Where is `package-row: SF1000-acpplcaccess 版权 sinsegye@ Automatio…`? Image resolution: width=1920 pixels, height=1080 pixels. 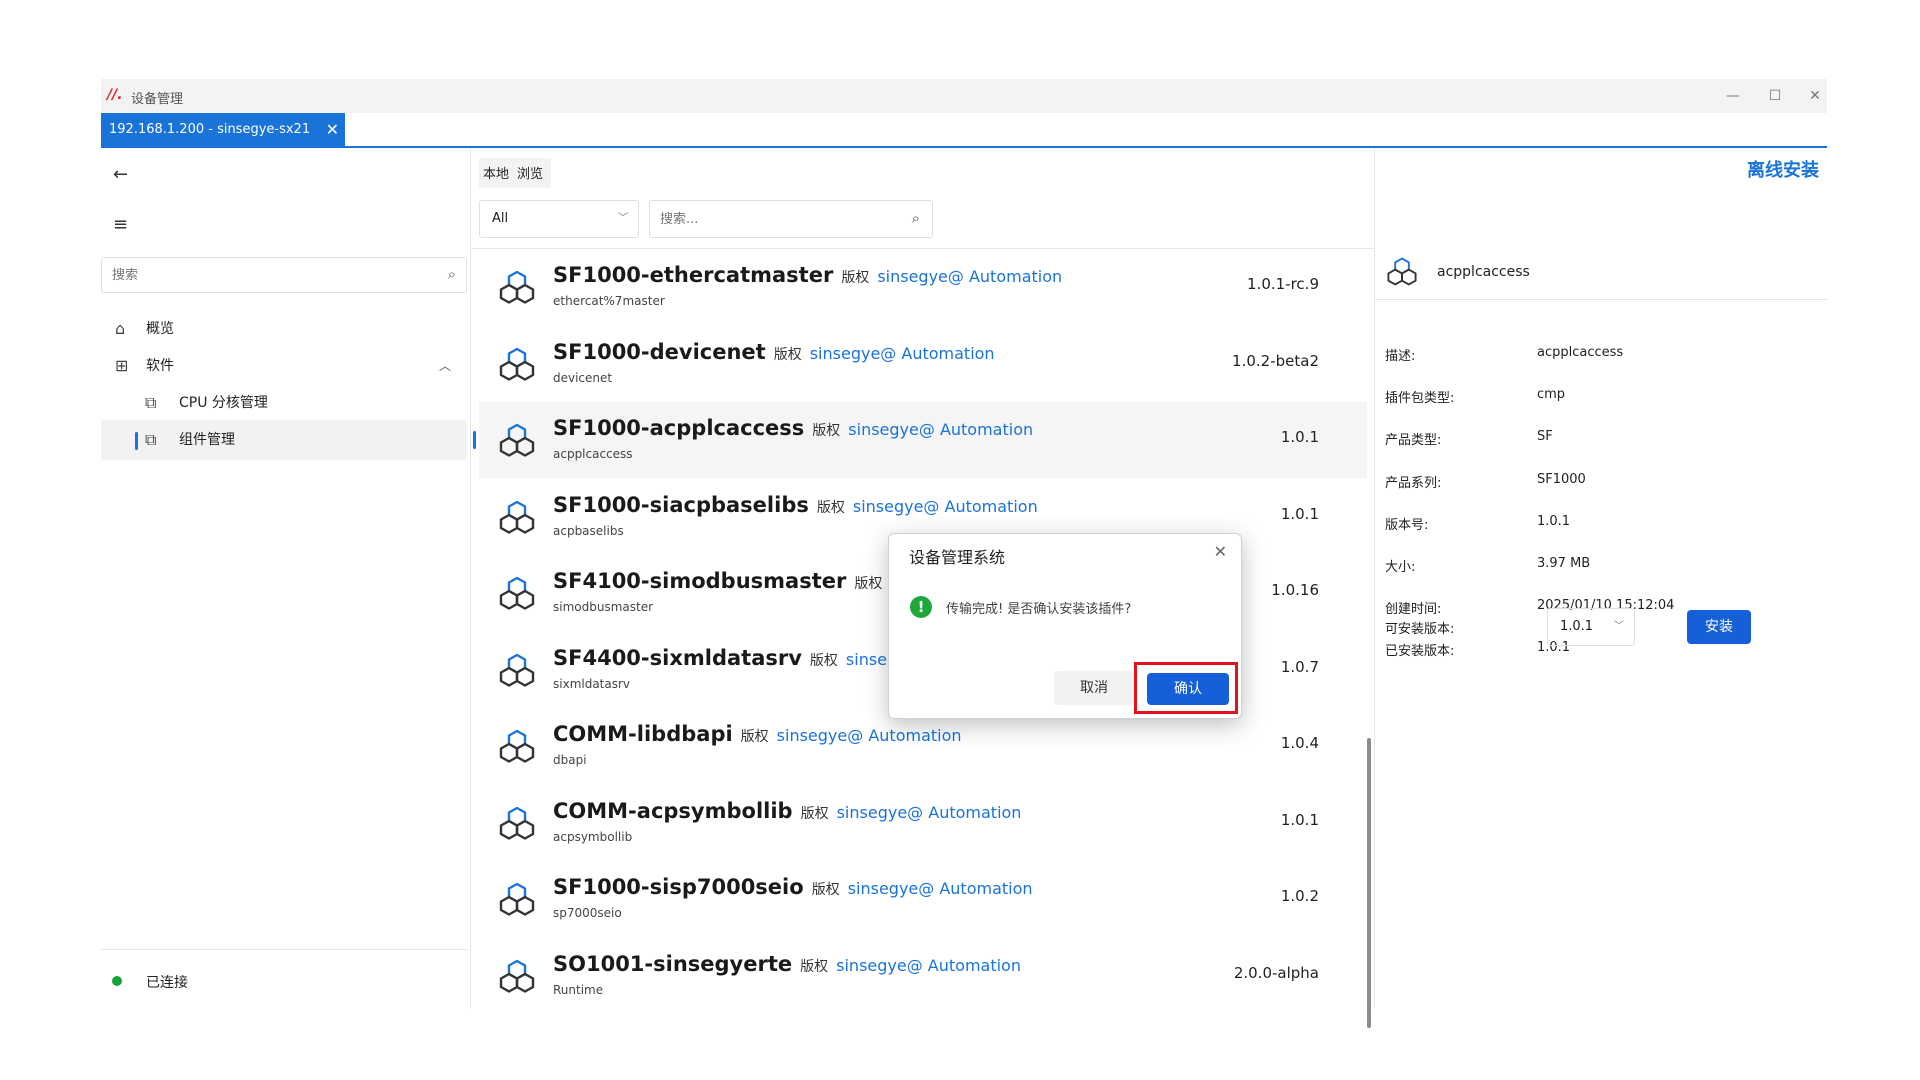
package-row: SF1000-acpplcaccess 版权 sinsegye@ Automatio… is located at coordinates (920, 440).